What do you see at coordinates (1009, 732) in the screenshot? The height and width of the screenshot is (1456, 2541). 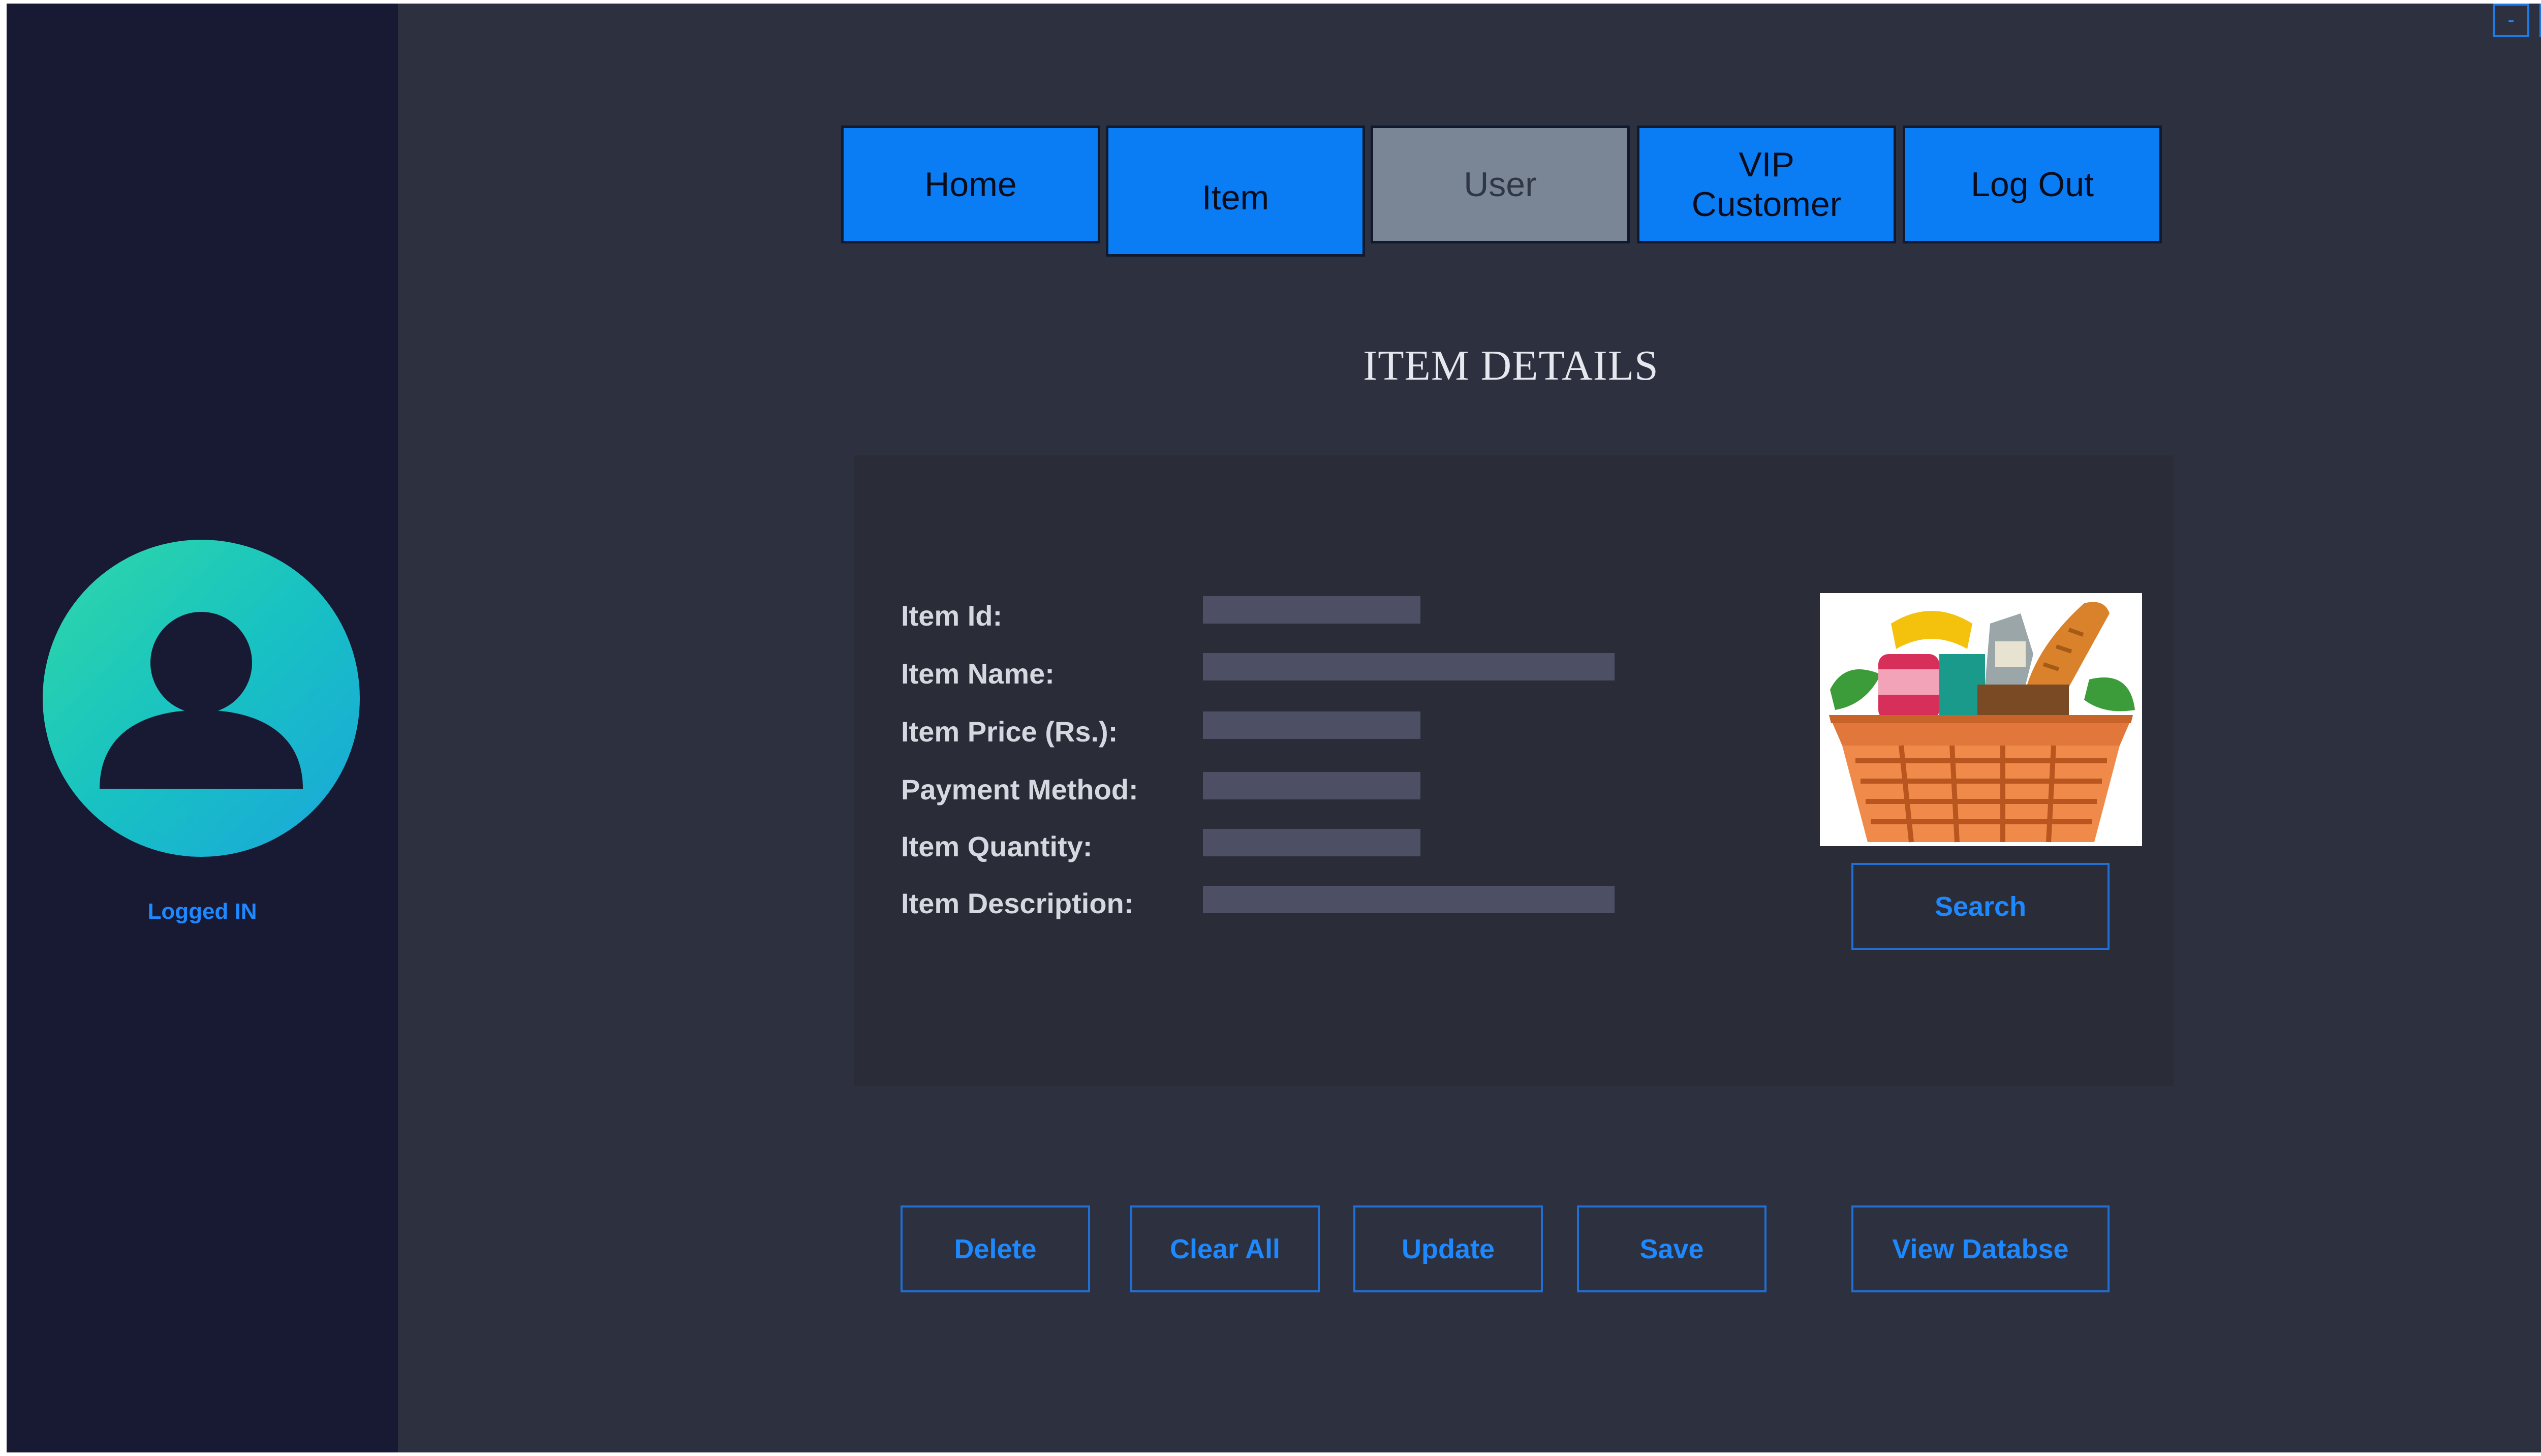 I see `item-price-label: Item Price (Rs.):` at bounding box center [1009, 732].